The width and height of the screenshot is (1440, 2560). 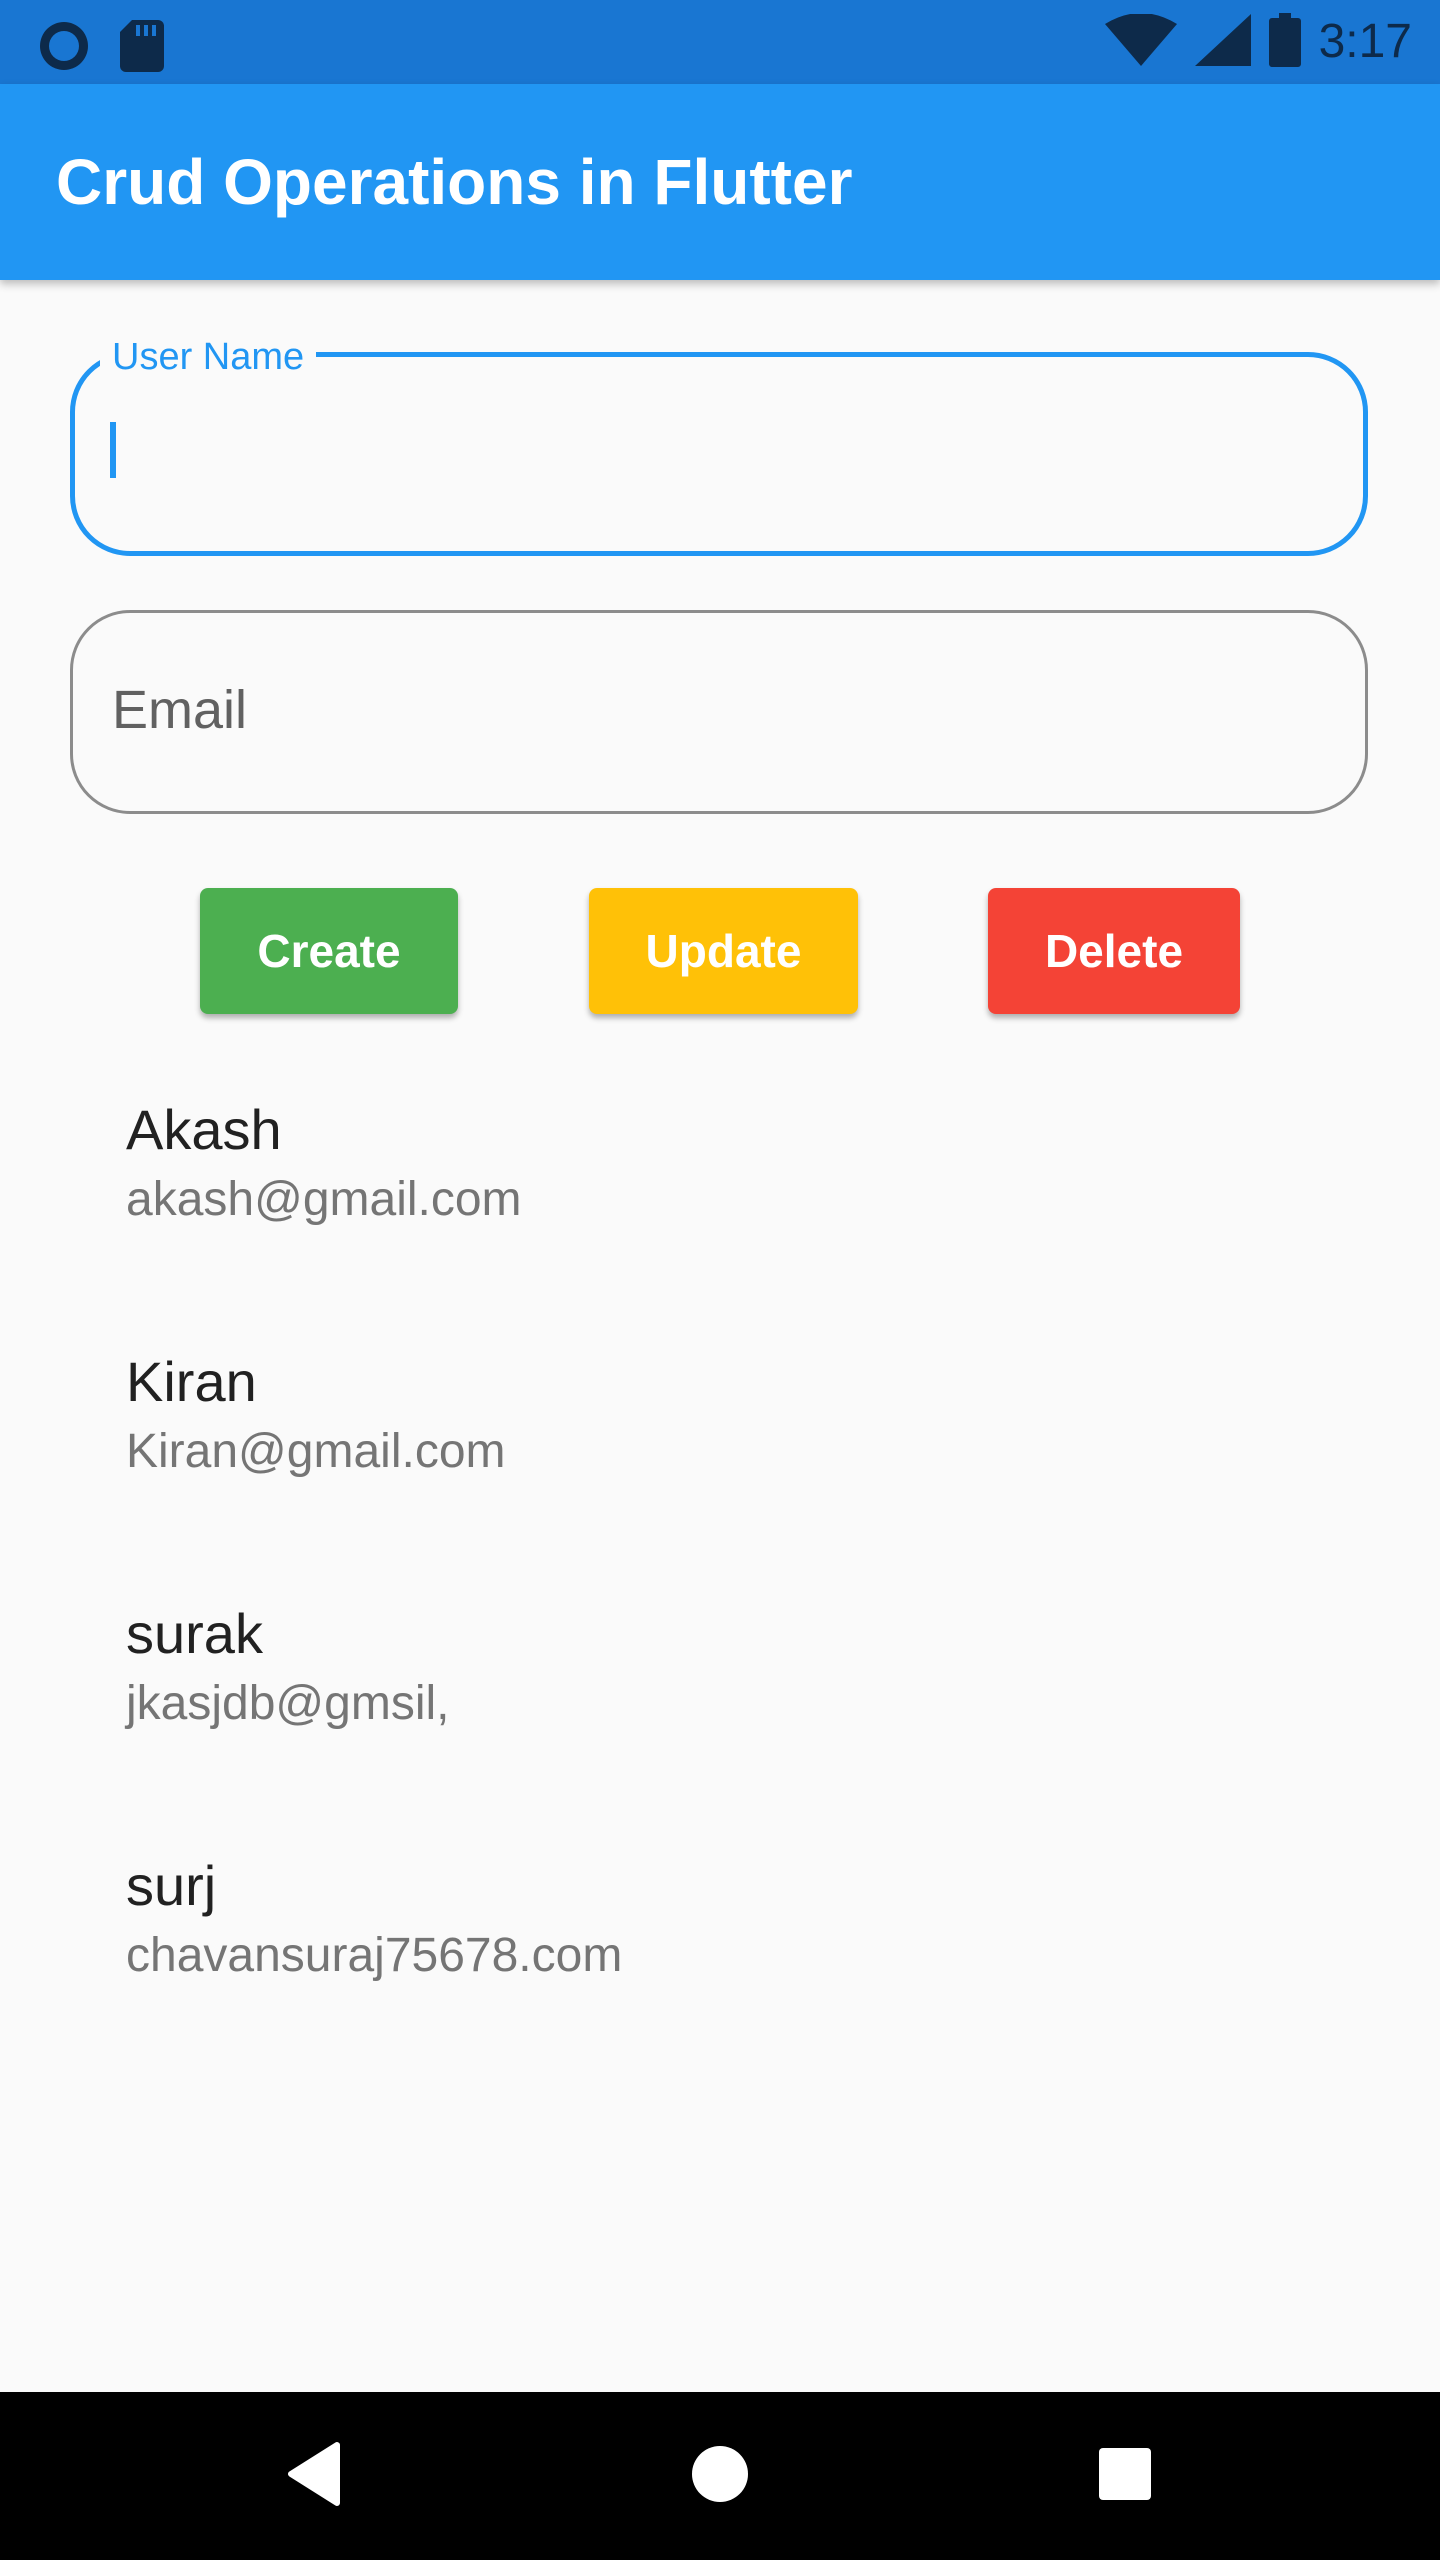 What do you see at coordinates (1365, 41) in the screenshot?
I see `status-bar-clock: 3:17` at bounding box center [1365, 41].